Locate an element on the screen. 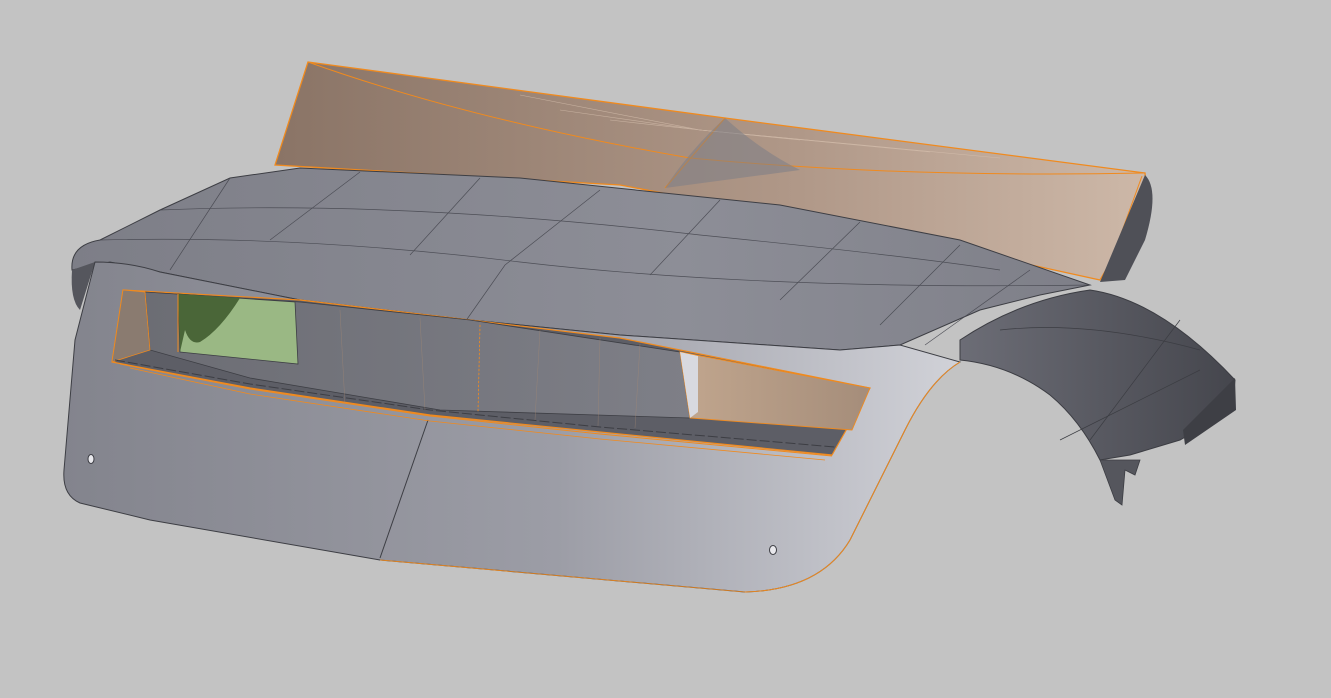 The height and width of the screenshot is (698, 1331). mount-hole-left-icon is located at coordinates (91, 459).